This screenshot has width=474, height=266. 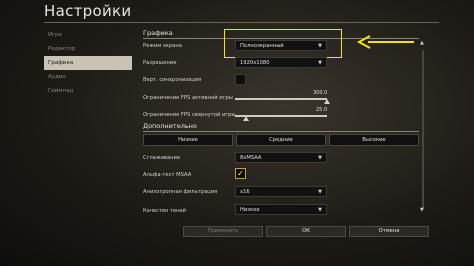 What do you see at coordinates (88, 11) in the screenshot?
I see `page-title: Настройки` at bounding box center [88, 11].